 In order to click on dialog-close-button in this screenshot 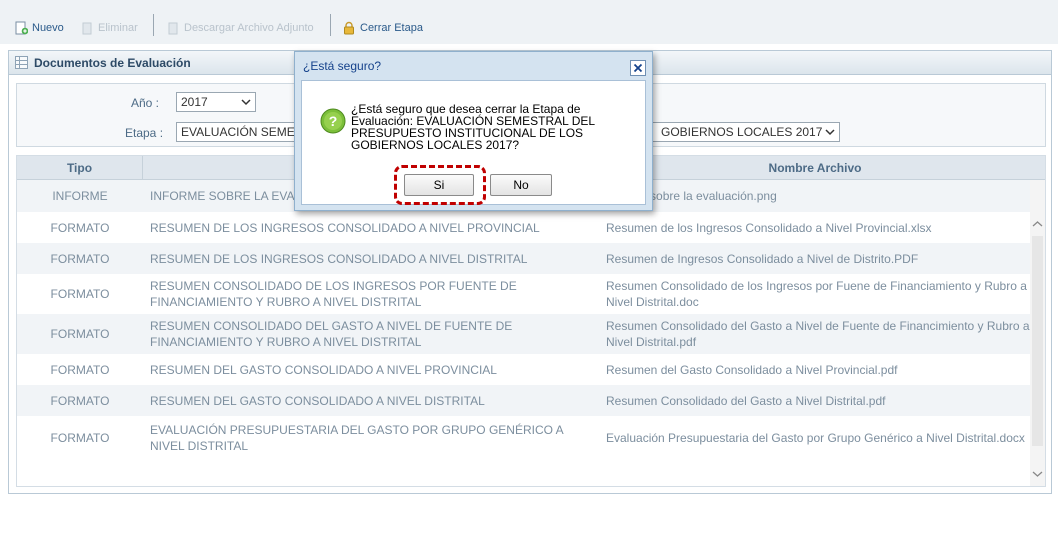, I will do `click(638, 68)`.